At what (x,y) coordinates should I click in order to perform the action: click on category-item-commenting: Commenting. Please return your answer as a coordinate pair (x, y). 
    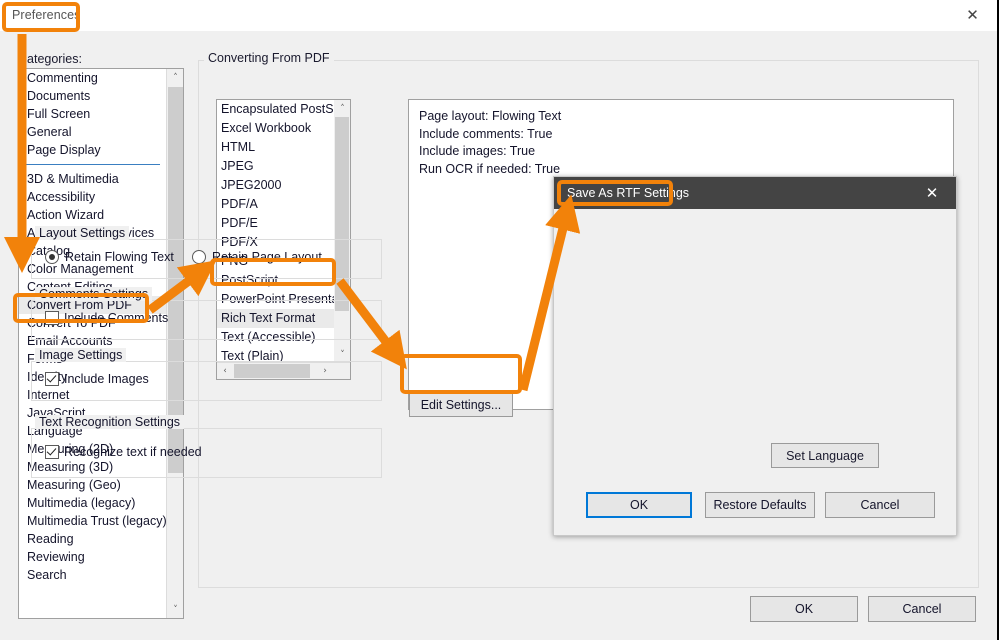
    Looking at the image, I should click on (92, 78).